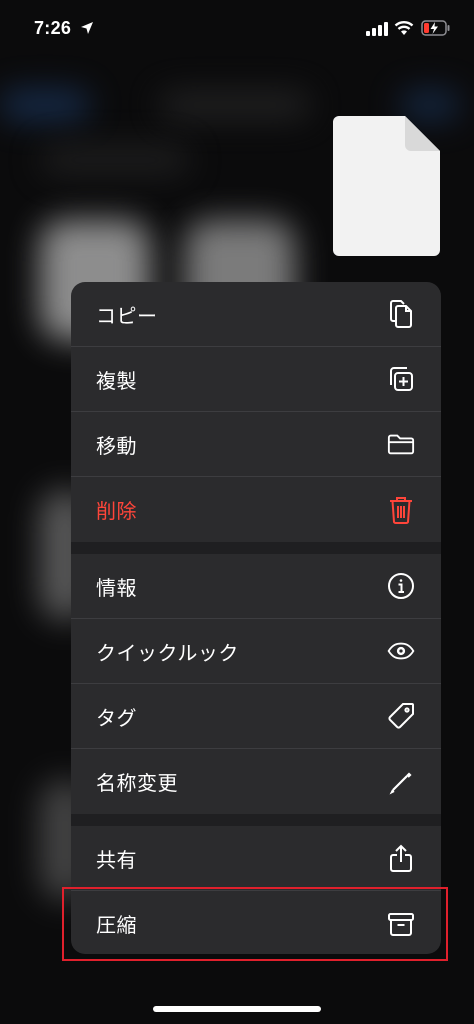 The width and height of the screenshot is (474, 1024). Describe the element at coordinates (256, 586) in the screenshot. I see `menu-item-info: 情報` at that location.